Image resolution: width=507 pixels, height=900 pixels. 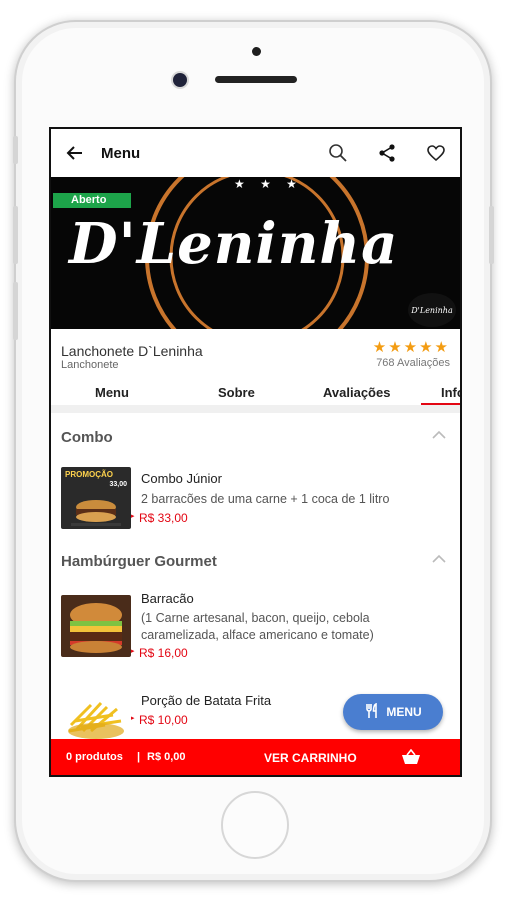 I want to click on menu-fab-button: MENU, so click(x=393, y=712).